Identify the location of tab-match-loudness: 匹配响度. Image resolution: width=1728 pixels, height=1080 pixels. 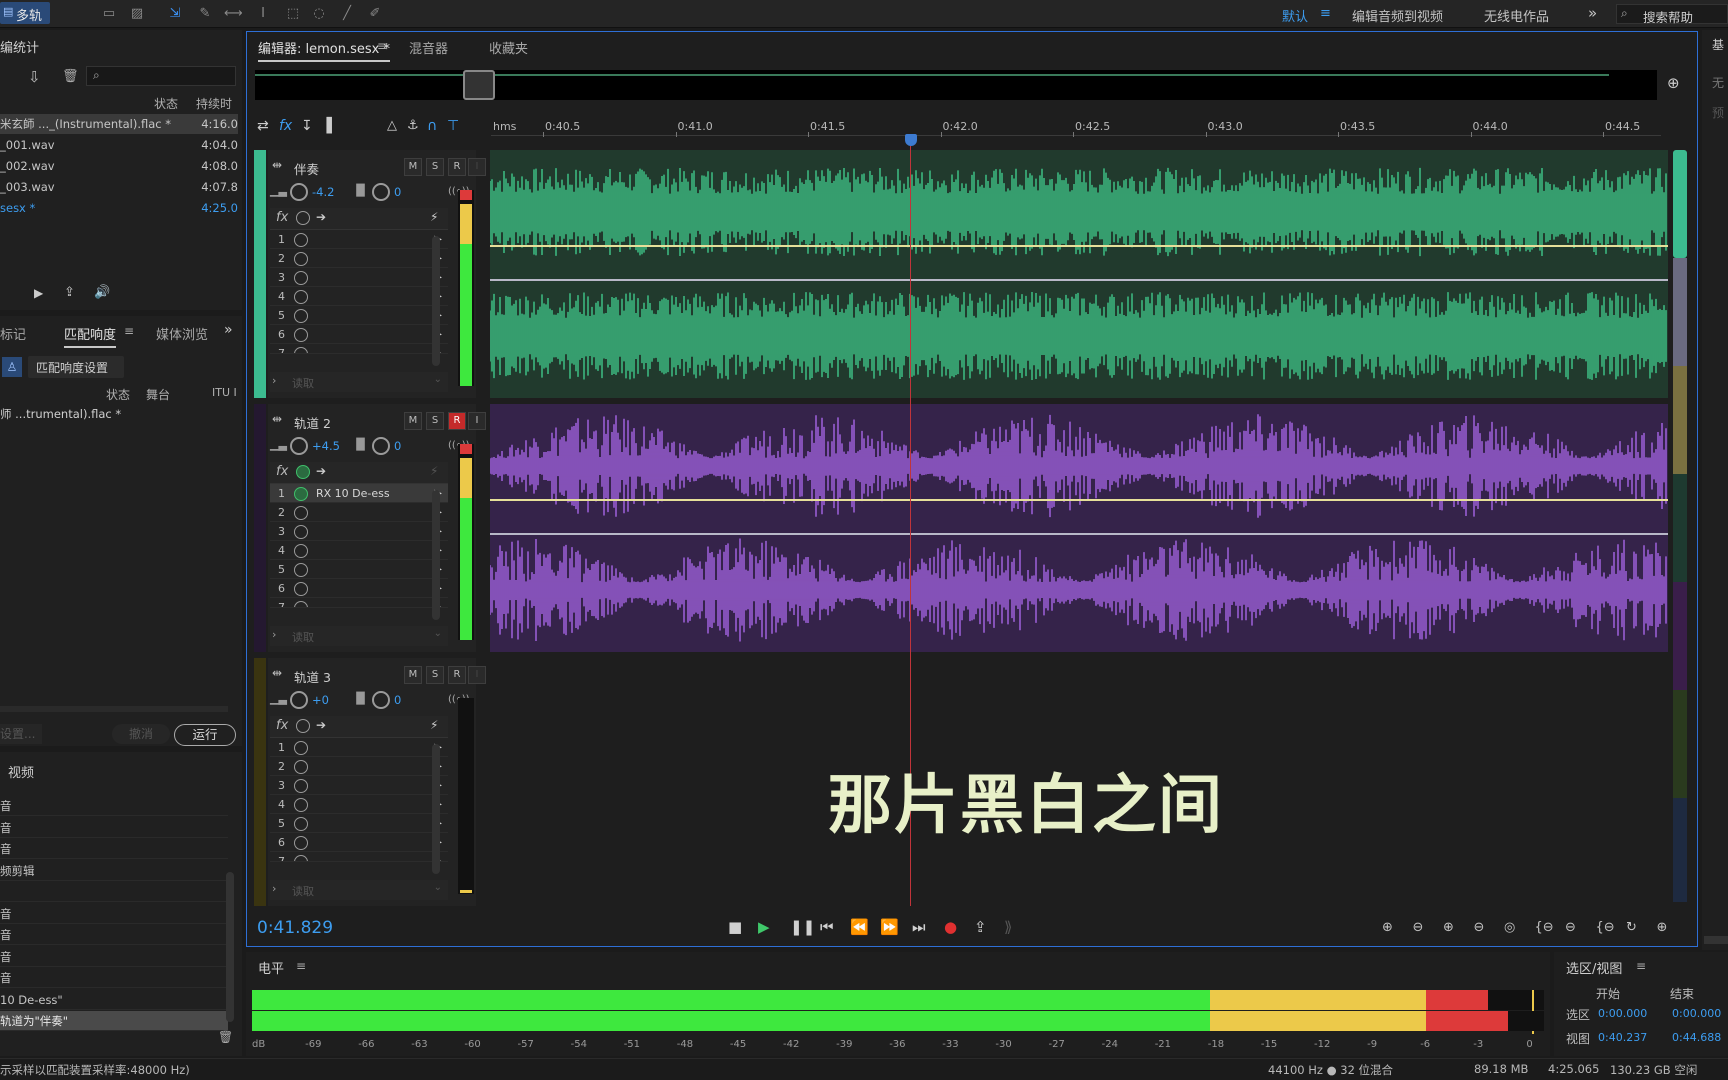
(90, 336).